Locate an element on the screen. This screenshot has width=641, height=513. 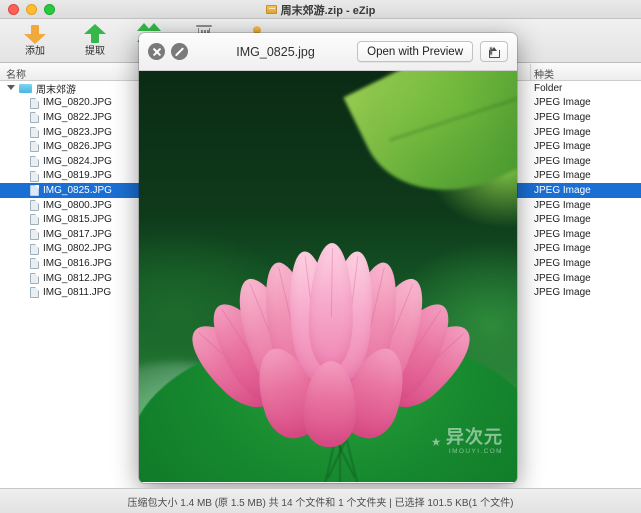
no-entry-icon is located at coordinates (179, 51).